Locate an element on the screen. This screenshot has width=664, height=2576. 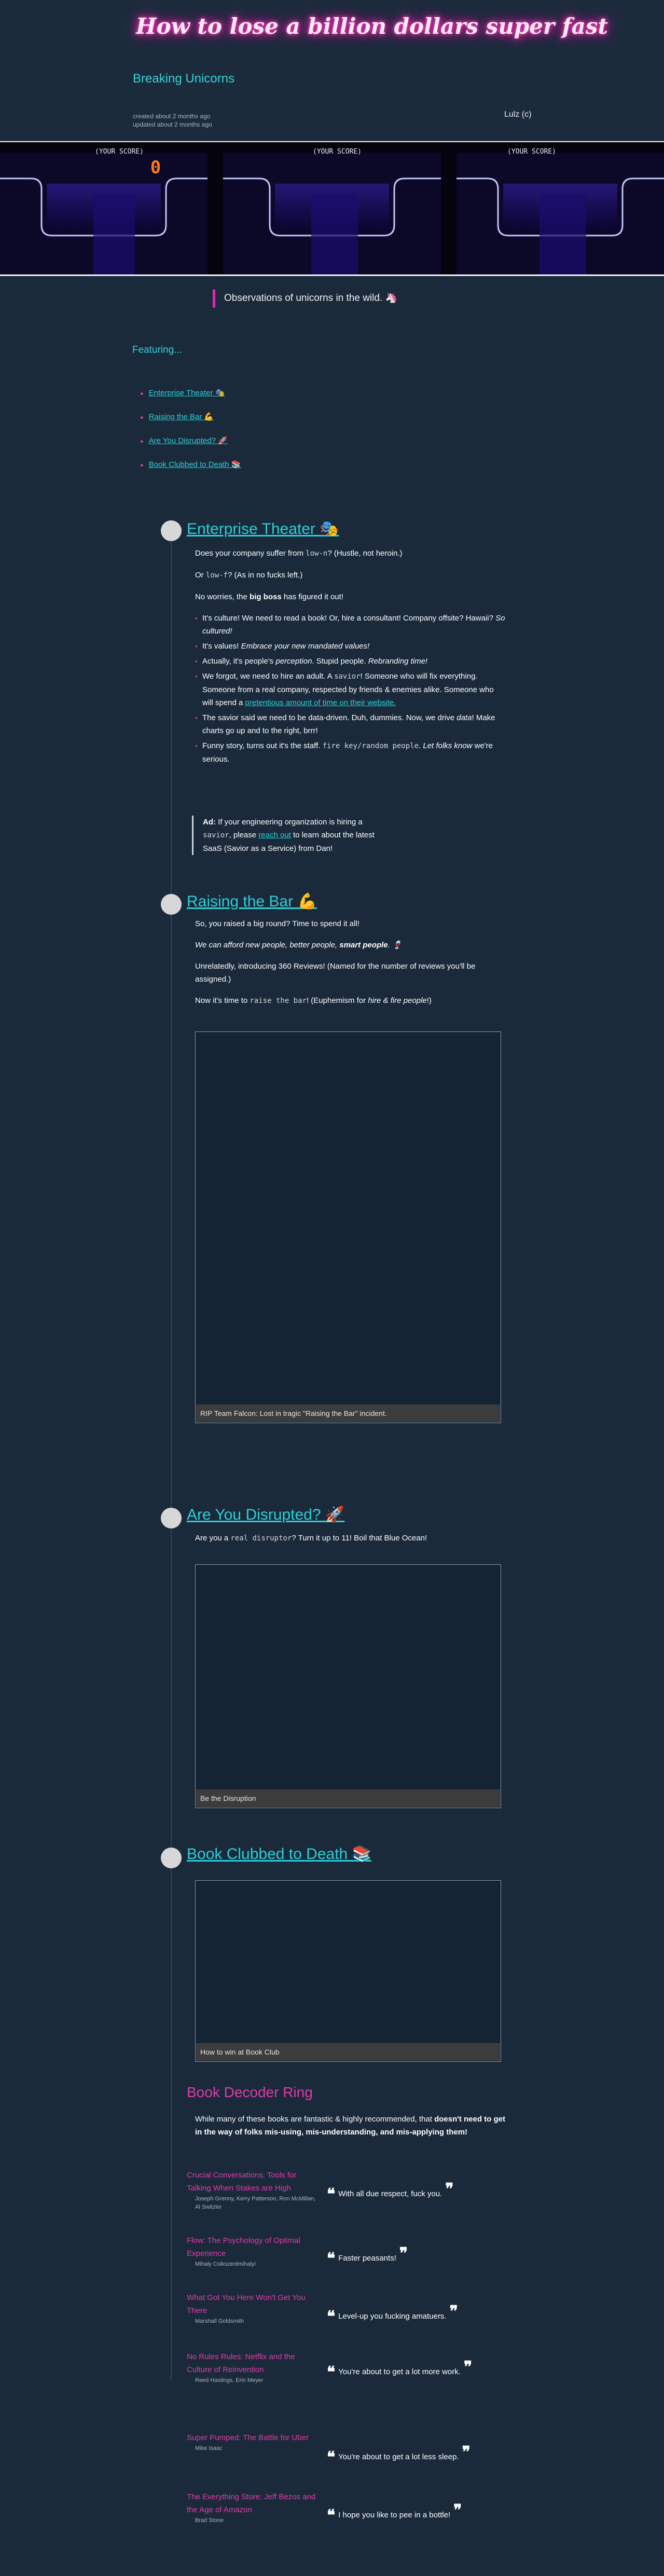
book-authors: Reed Hastings, Erin Meyer is located at coordinates (230, 2380).